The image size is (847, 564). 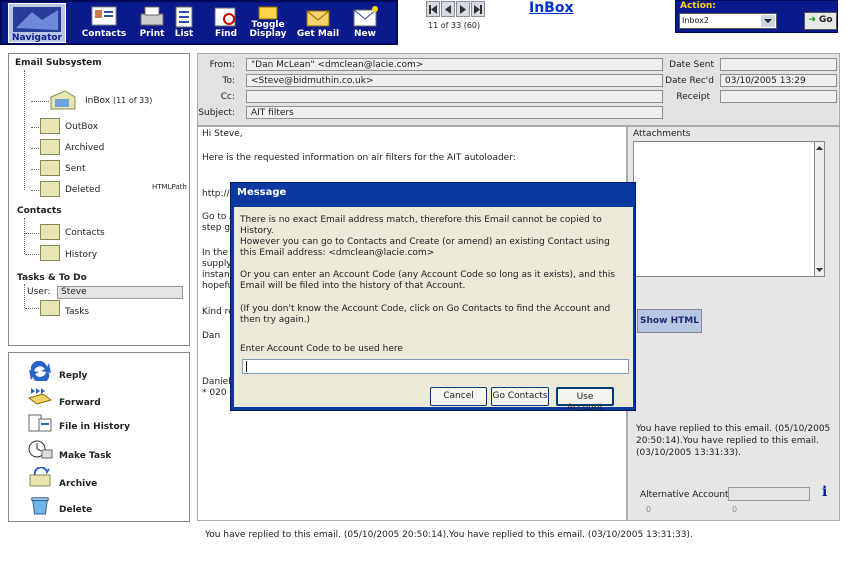 I want to click on list-button: List, so click(x=184, y=23).